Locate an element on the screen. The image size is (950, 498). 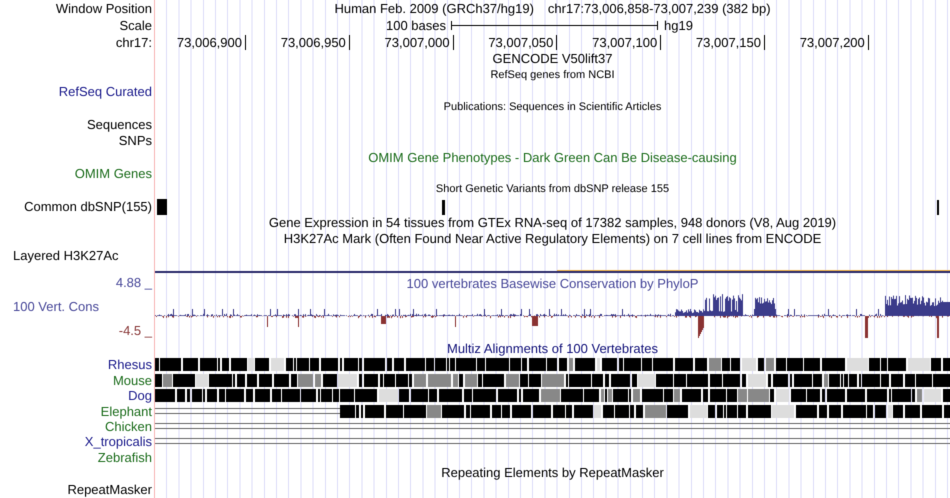
species-label: X_tropicalis is located at coordinates (77, 442).